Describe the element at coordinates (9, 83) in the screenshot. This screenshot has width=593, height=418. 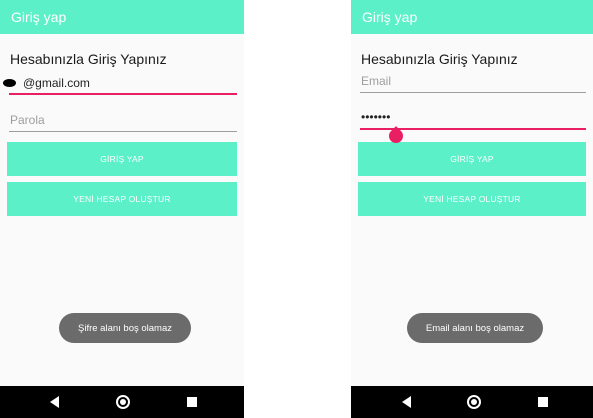
I see `redaction-mark` at that location.